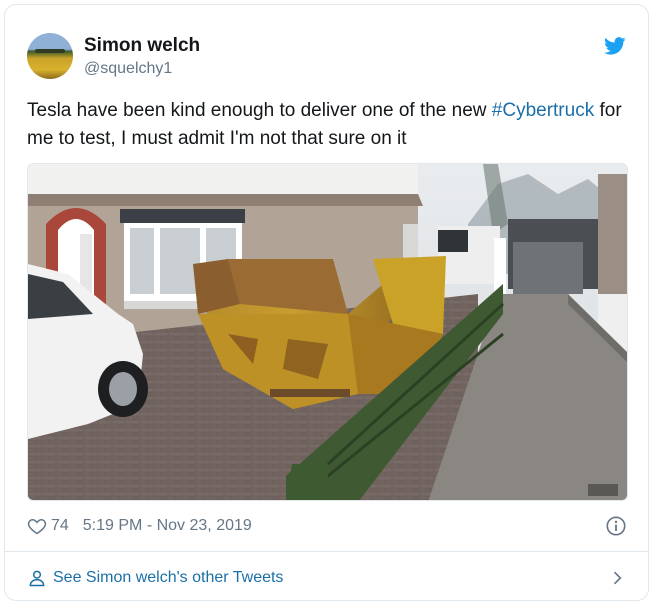 This screenshot has width=653, height=605. What do you see at coordinates (168, 578) in the screenshot?
I see `other-tweets-label: See Simon welch's other Tweets` at bounding box center [168, 578].